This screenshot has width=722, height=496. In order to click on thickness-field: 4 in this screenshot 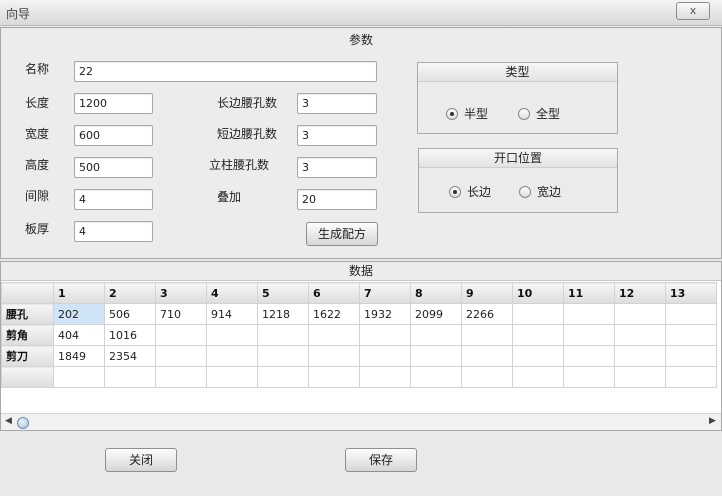, I will do `click(113, 231)`.